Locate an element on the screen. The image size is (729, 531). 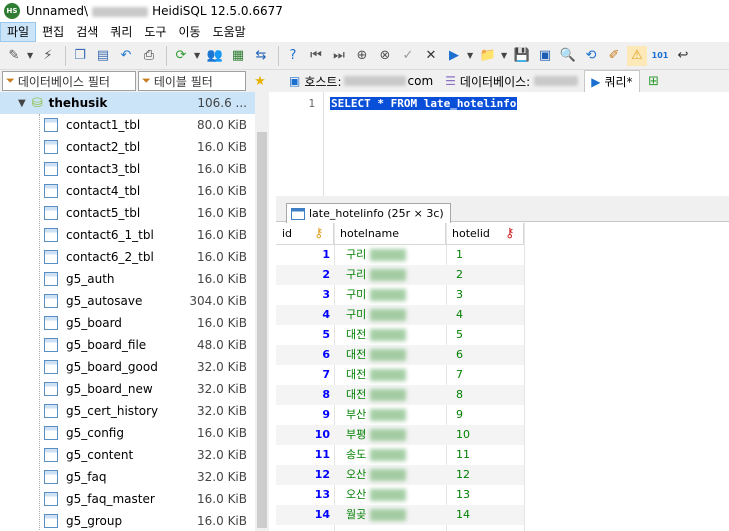
cell-id: 7 is located at coordinates (305, 375).